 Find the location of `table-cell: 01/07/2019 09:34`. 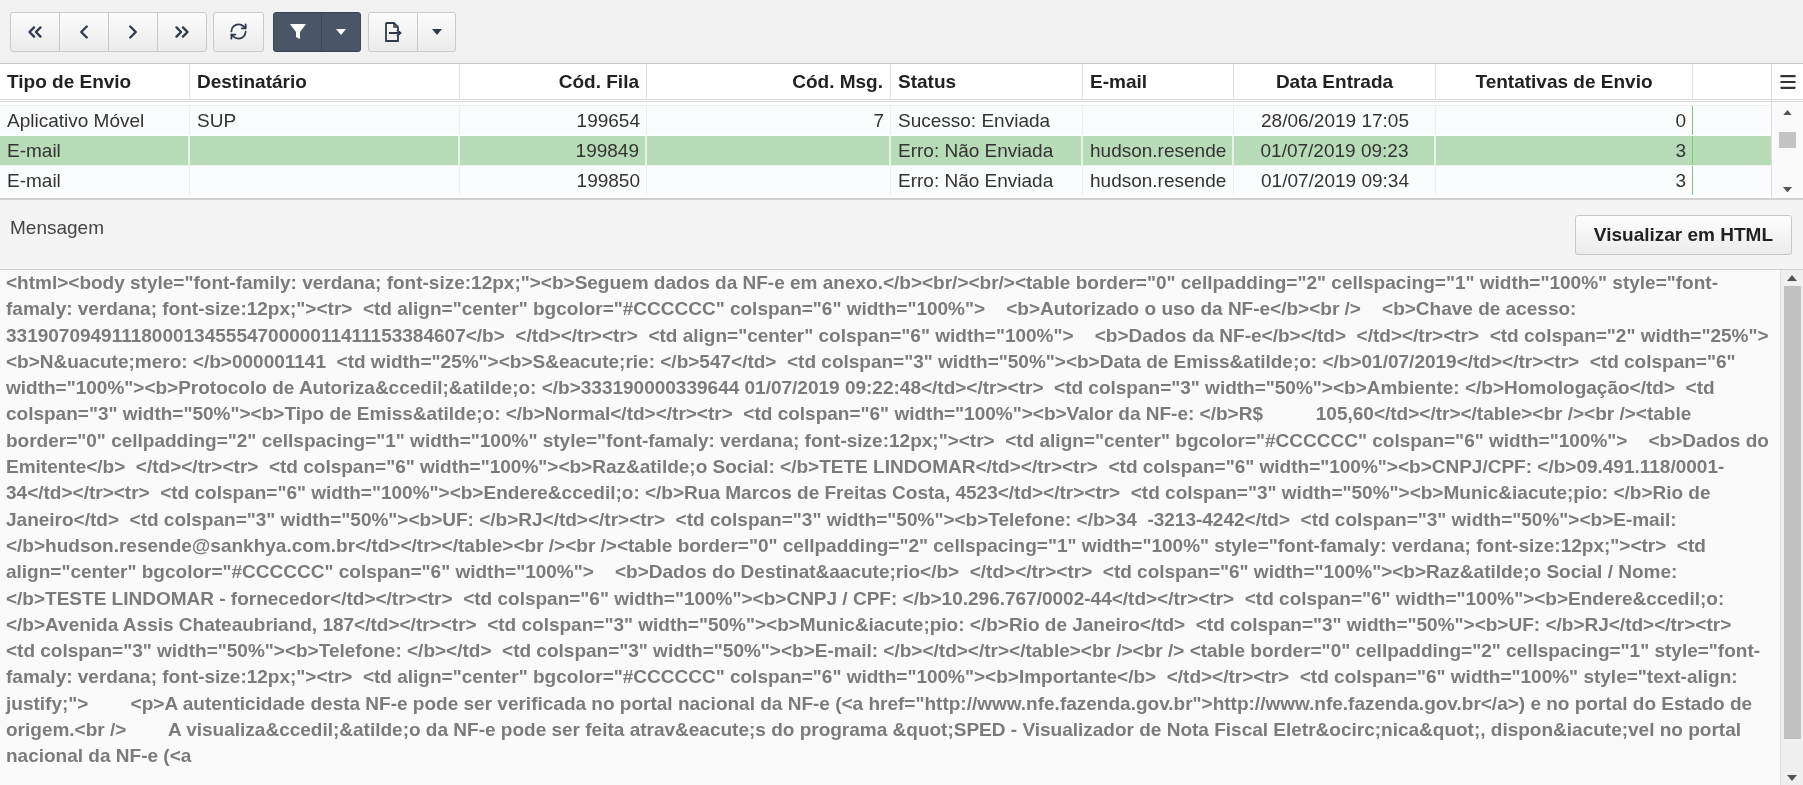

table-cell: 01/07/2019 09:34 is located at coordinates (1335, 180).